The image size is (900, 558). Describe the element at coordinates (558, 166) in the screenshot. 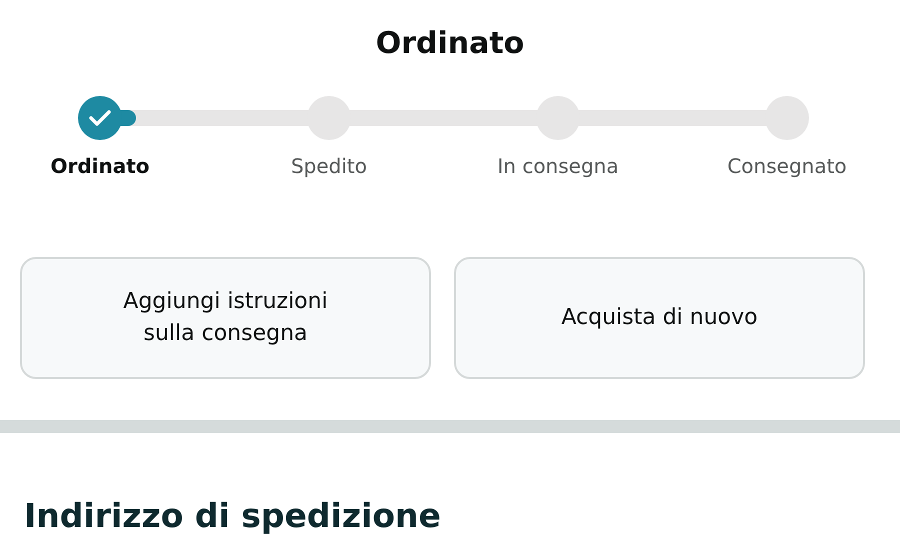

I see `step-label: In consegna` at that location.